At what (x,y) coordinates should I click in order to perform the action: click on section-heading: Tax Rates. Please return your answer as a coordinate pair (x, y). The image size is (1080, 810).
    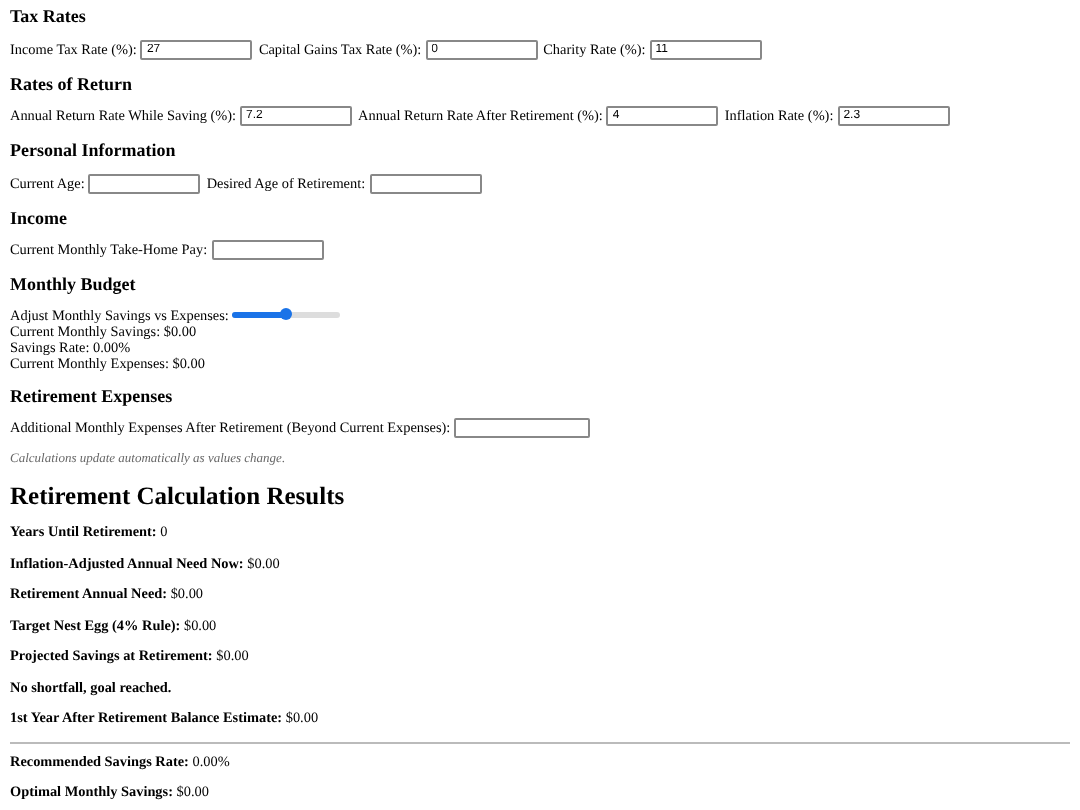
    Looking at the image, I should click on (49, 16).